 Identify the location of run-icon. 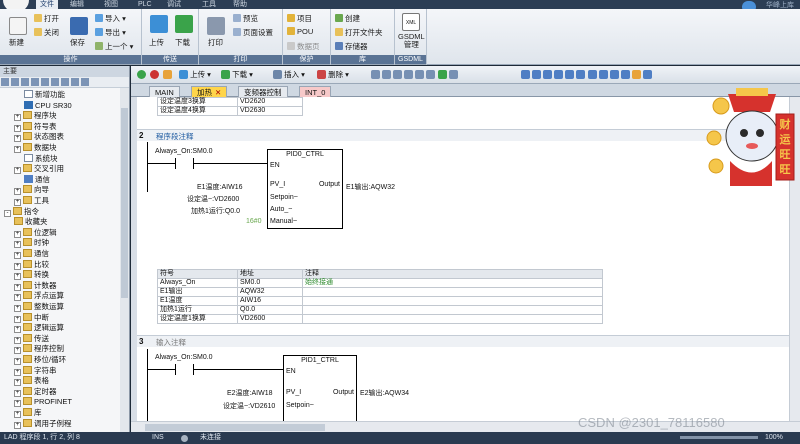
(141, 75).